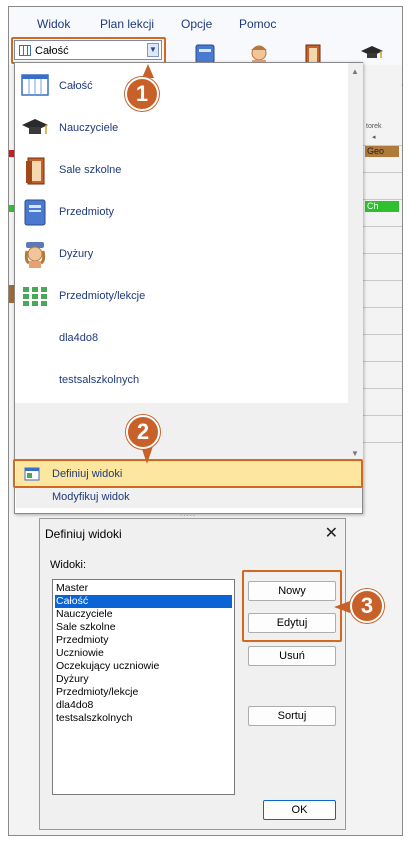 The width and height of the screenshot is (409, 841). Describe the element at coordinates (342, 607) in the screenshot. I see `callout-3-pointer` at that location.